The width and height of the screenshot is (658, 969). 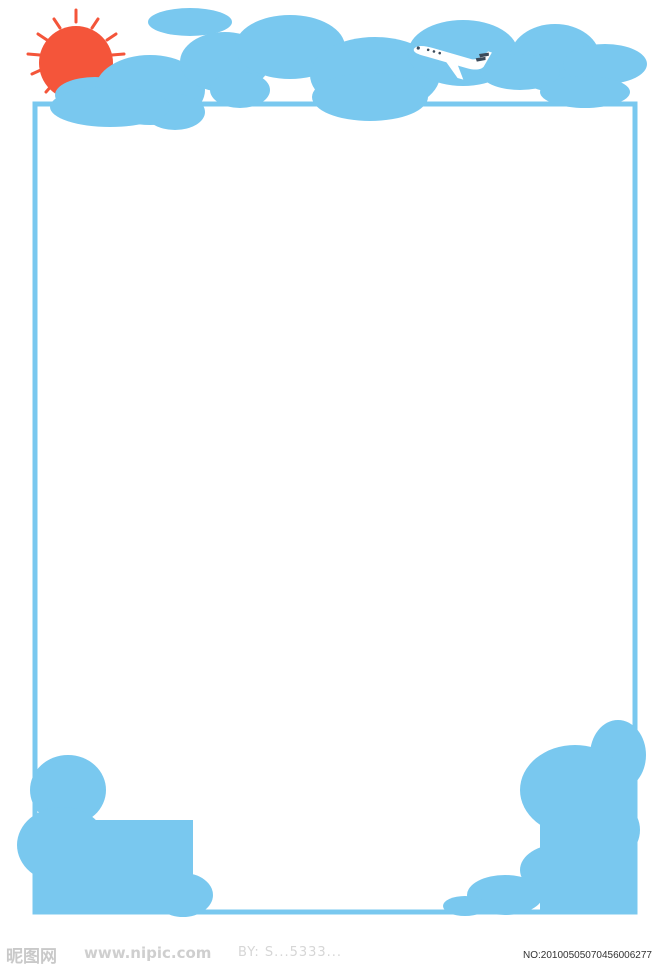 I want to click on bottom-right-clouds, so click(x=544, y=818).